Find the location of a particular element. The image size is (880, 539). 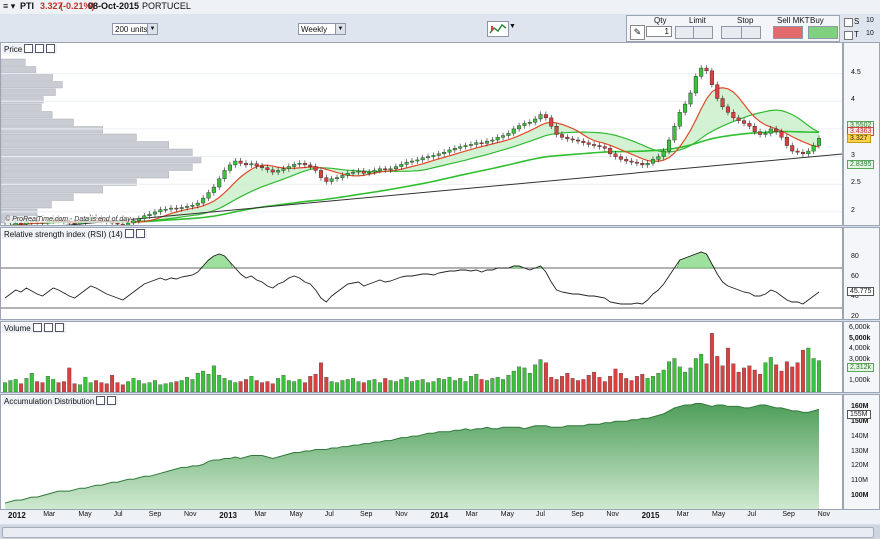

qty-label: Qty is located at coordinates (660, 20).